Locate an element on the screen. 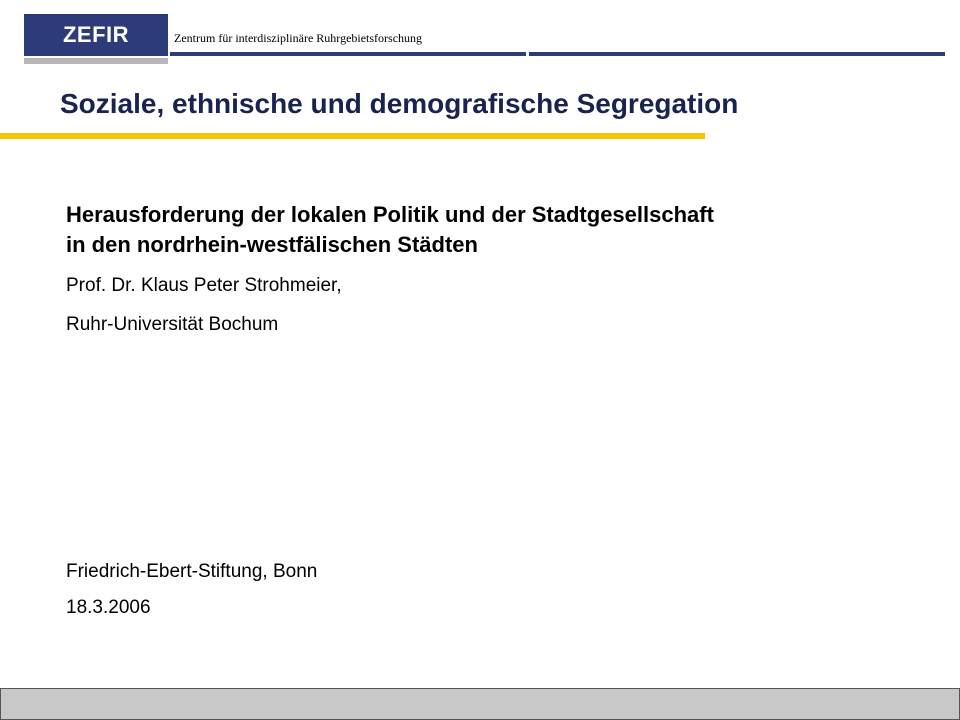 This screenshot has height=720, width=960. event-name: Friedrich-Ebert-Stiftung, Bonn is located at coordinates (192, 571).